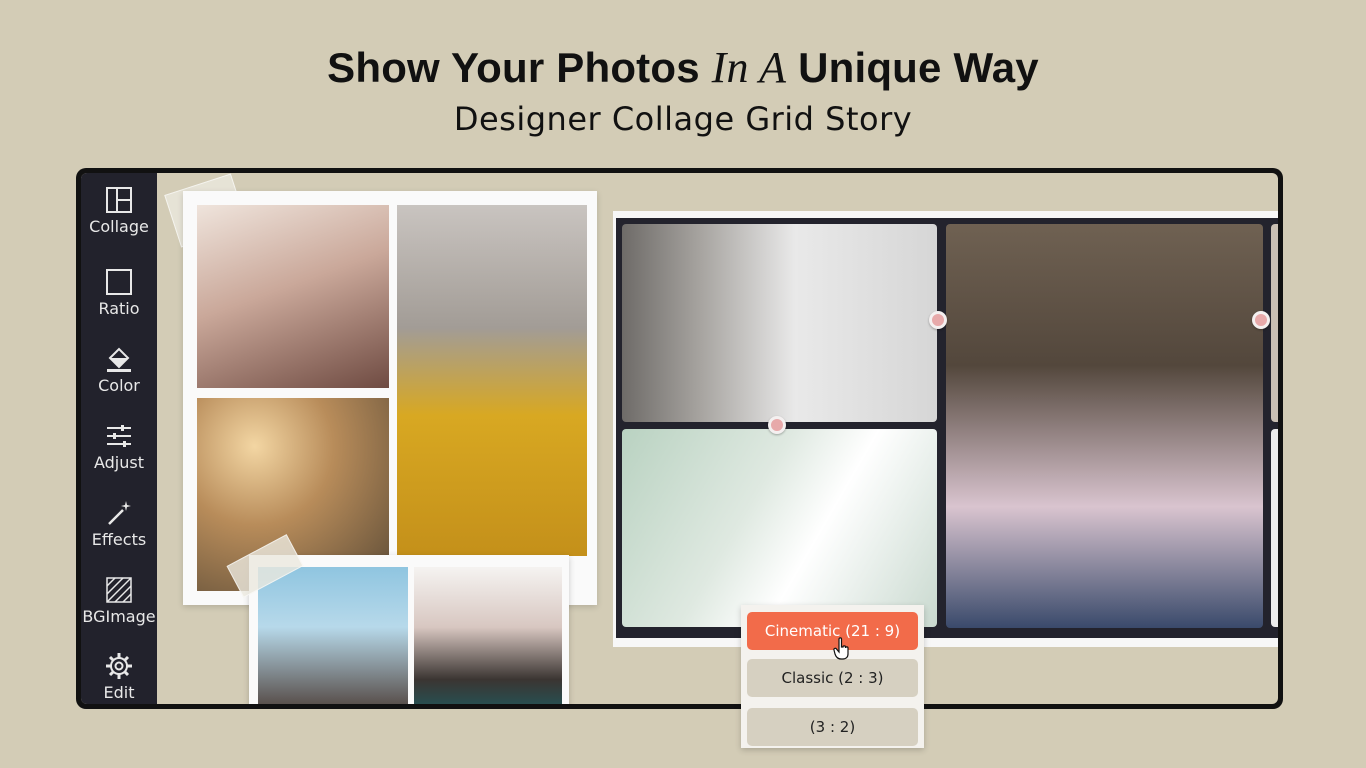 The height and width of the screenshot is (768, 1366). I want to click on magic-wand-icon, so click(119, 513).